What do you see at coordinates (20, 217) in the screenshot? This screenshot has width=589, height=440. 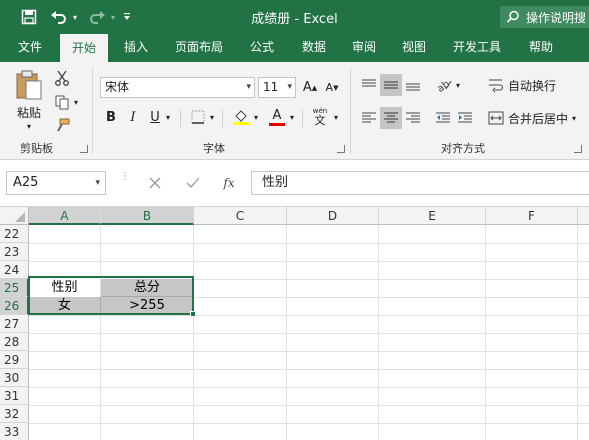 I see `select-all-triangle-icon` at bounding box center [20, 217].